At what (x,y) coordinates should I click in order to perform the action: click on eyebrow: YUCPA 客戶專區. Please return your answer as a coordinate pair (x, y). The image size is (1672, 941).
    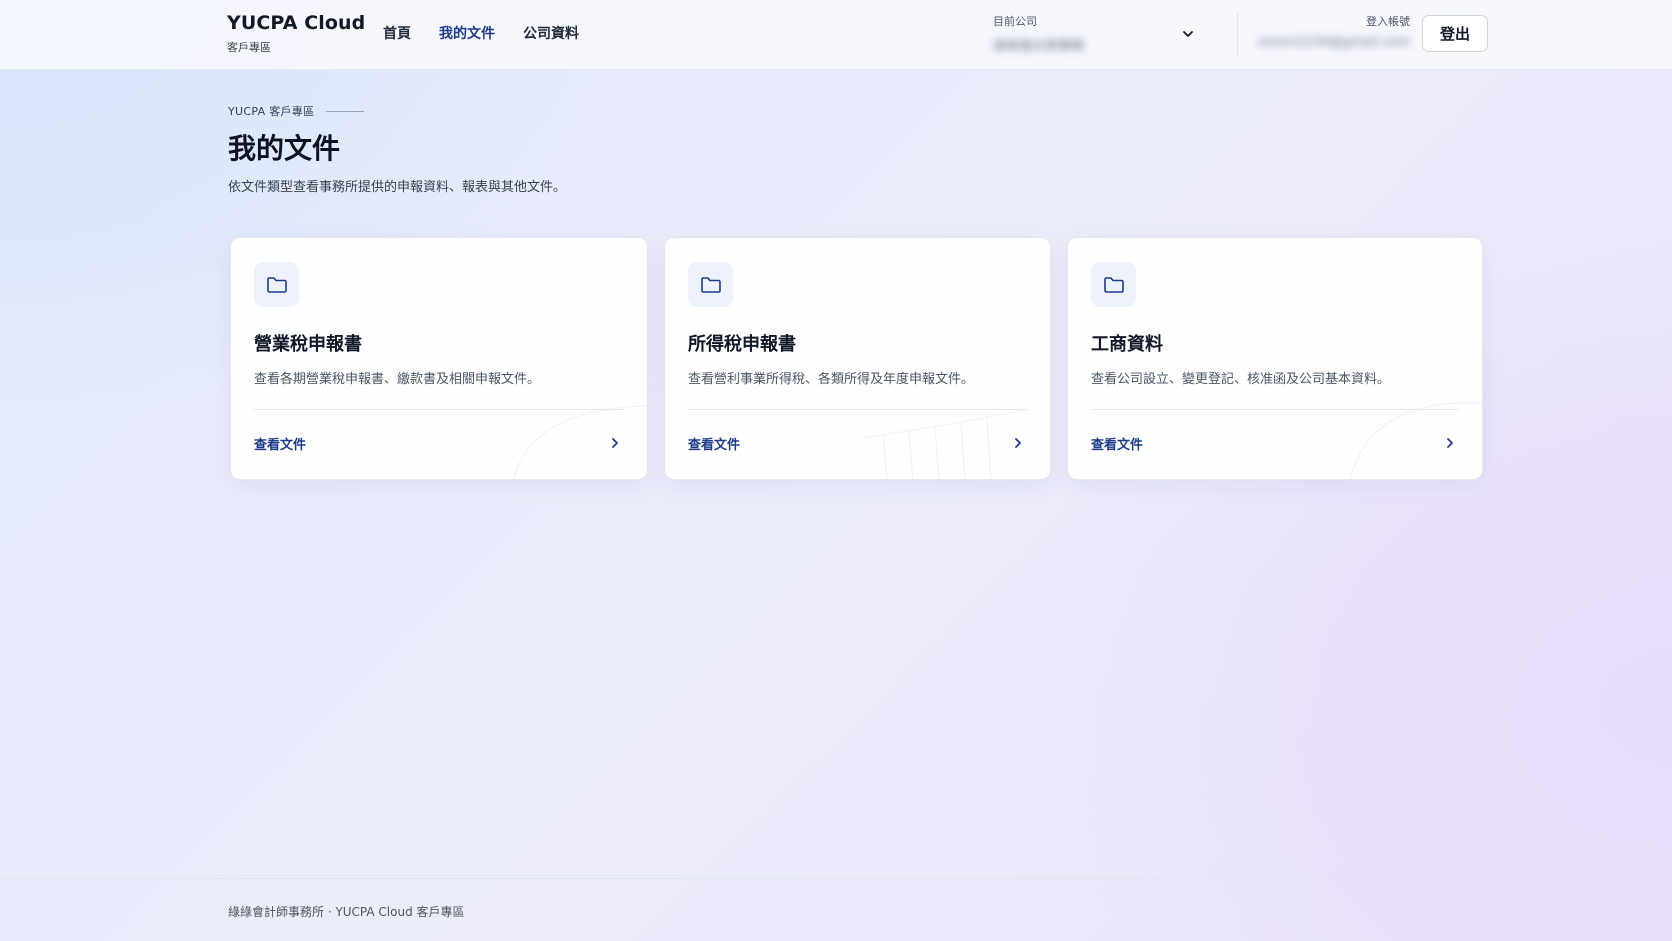
    Looking at the image, I should click on (296, 111).